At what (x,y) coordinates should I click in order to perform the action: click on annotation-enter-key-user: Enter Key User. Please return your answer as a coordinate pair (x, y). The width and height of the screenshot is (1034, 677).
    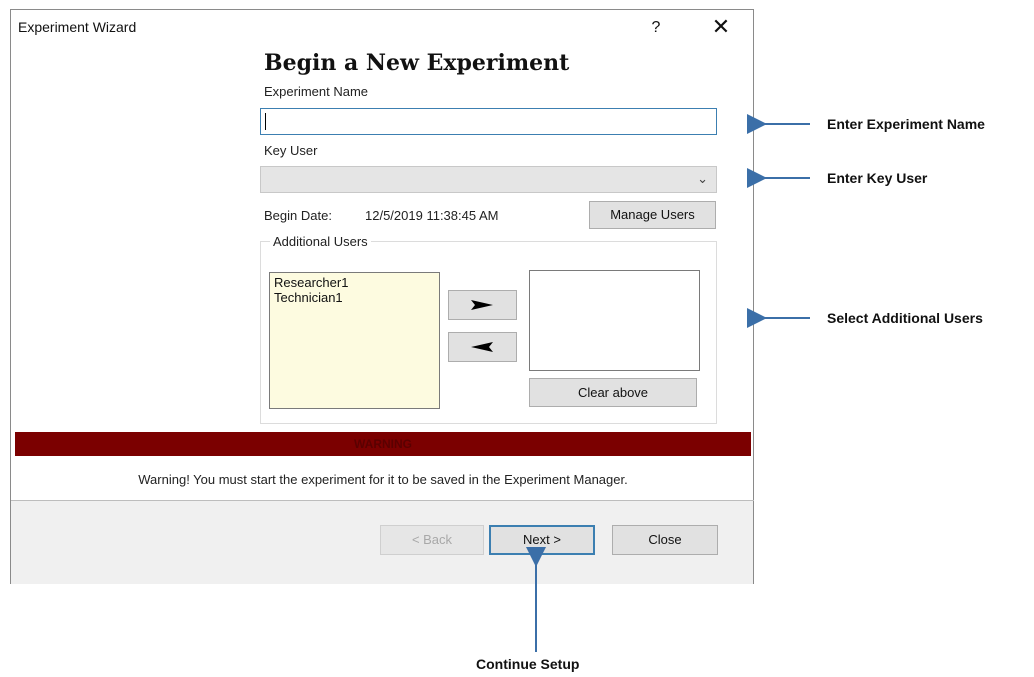
    Looking at the image, I should click on (877, 178).